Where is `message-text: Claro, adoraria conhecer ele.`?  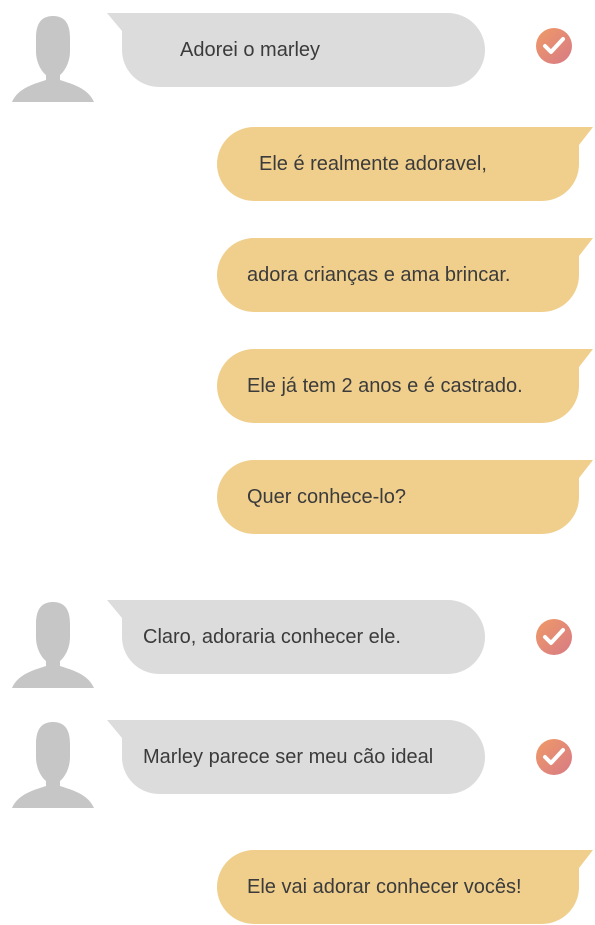
message-text: Claro, adoraria conhecer ele. is located at coordinates (272, 637).